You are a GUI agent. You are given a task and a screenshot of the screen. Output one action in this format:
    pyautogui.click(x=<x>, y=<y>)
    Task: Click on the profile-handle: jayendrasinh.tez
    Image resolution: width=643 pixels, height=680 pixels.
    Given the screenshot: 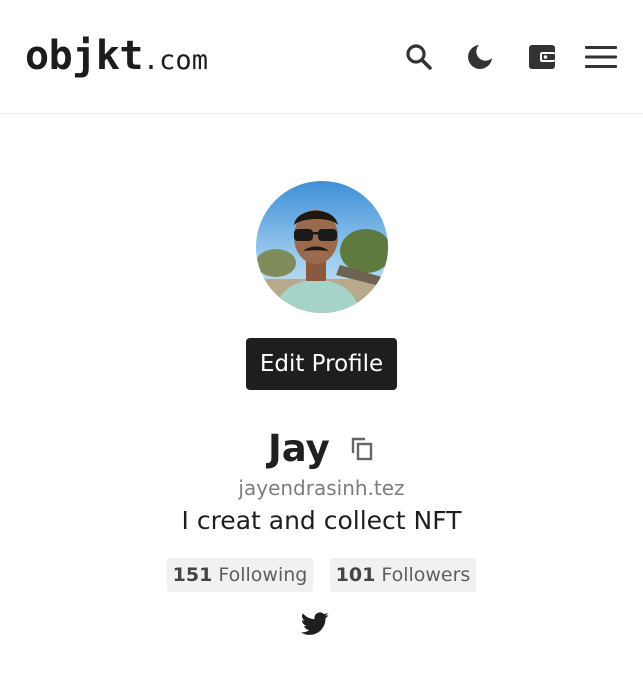 What is the action you would take?
    pyautogui.click(x=321, y=488)
    